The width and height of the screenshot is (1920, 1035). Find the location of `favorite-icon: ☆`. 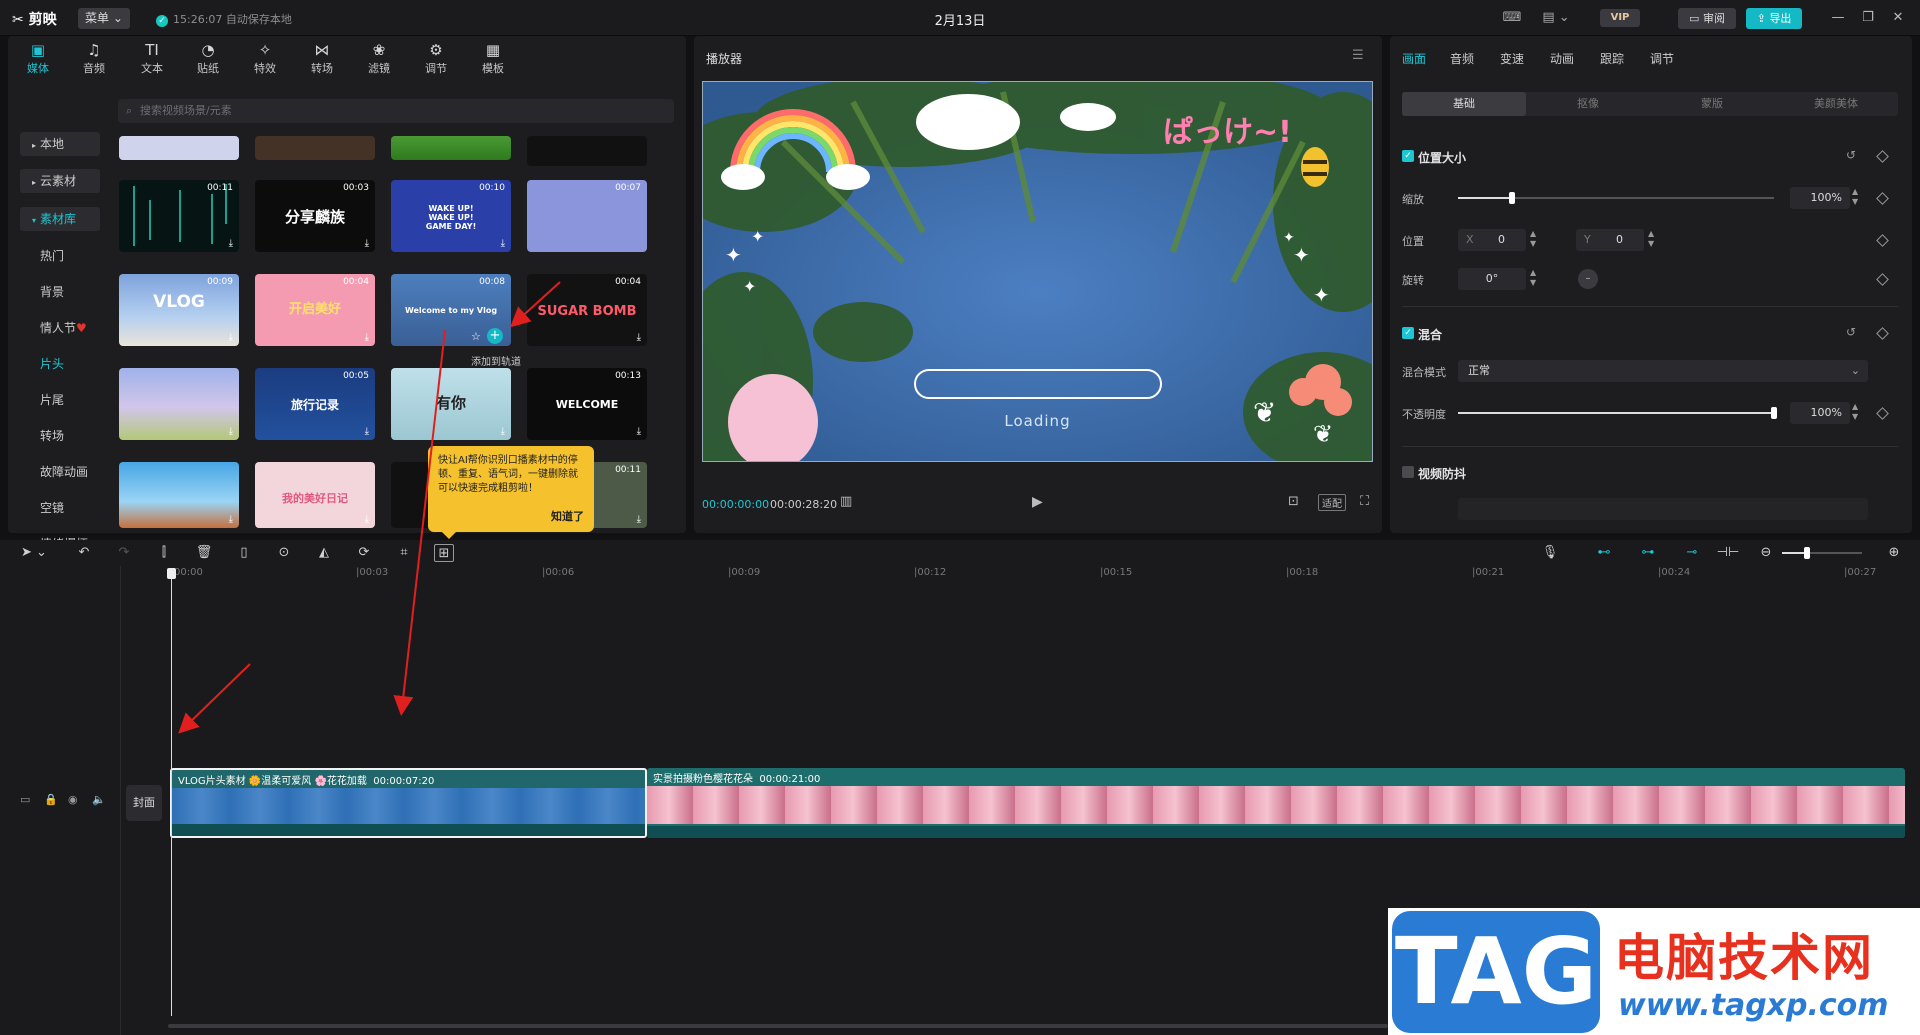

favorite-icon: ☆ is located at coordinates (476, 336).